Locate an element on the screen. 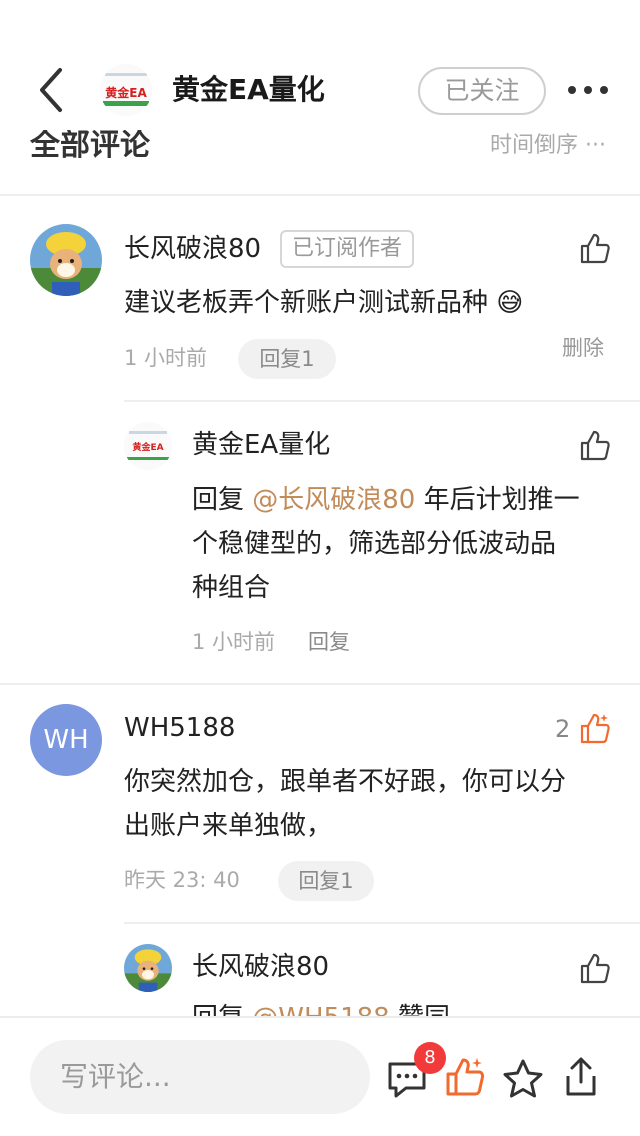  author-name: 黄金EA量化 is located at coordinates (248, 90).